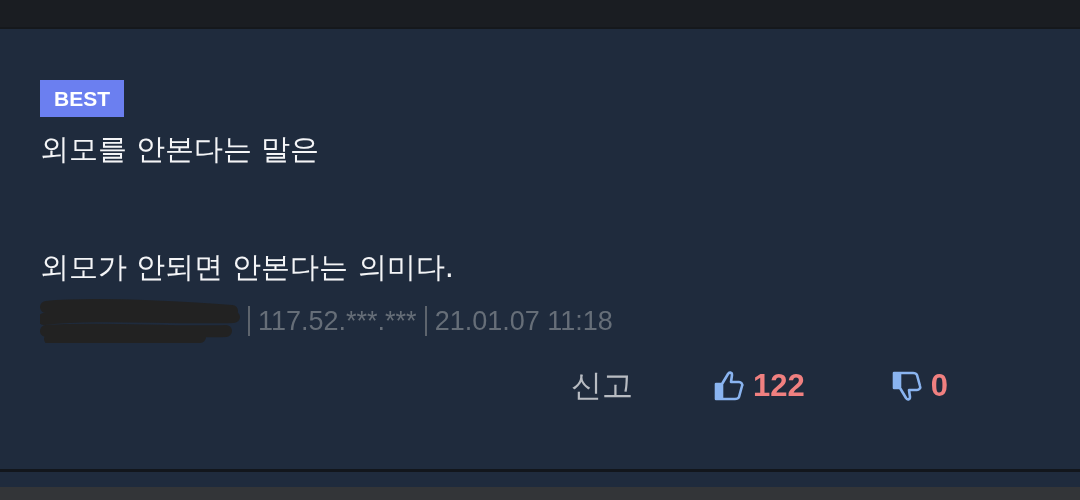 This screenshot has height=500, width=1080. I want to click on report-button: 신고, so click(602, 386).